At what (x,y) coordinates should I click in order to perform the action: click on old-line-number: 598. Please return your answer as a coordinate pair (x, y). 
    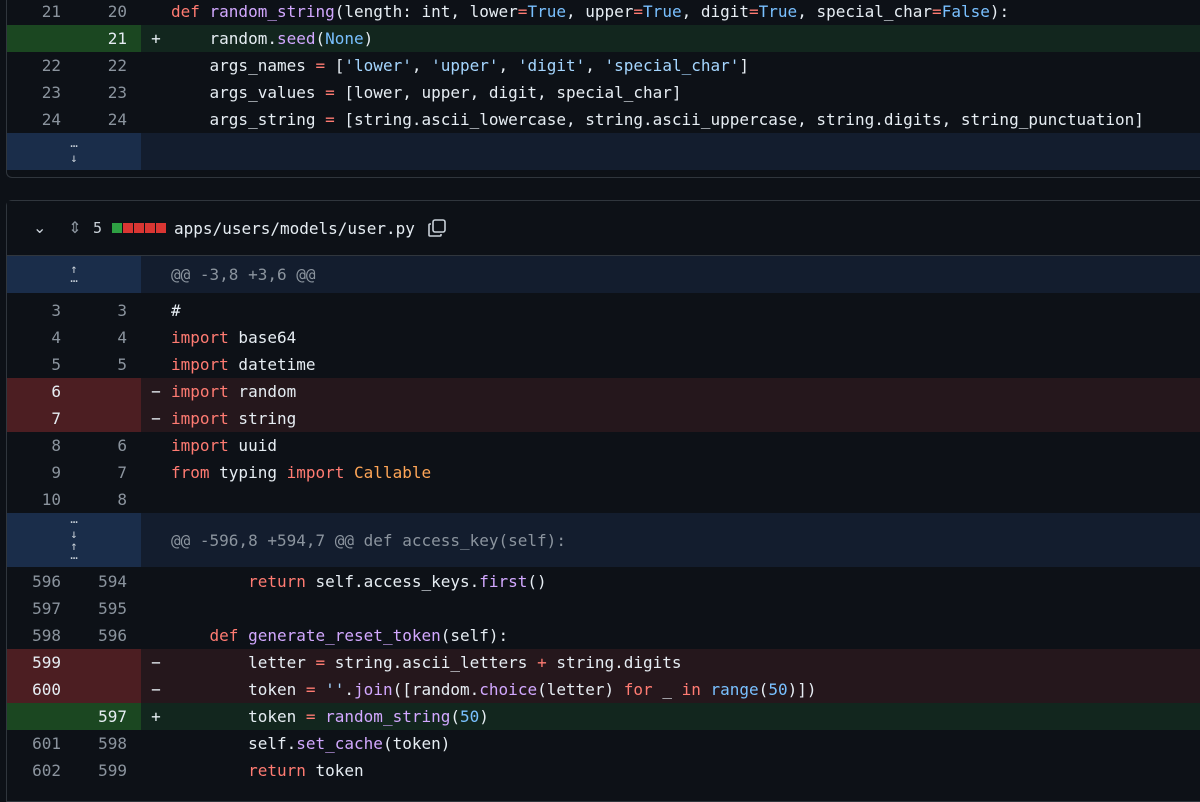
    Looking at the image, I should click on (39, 635).